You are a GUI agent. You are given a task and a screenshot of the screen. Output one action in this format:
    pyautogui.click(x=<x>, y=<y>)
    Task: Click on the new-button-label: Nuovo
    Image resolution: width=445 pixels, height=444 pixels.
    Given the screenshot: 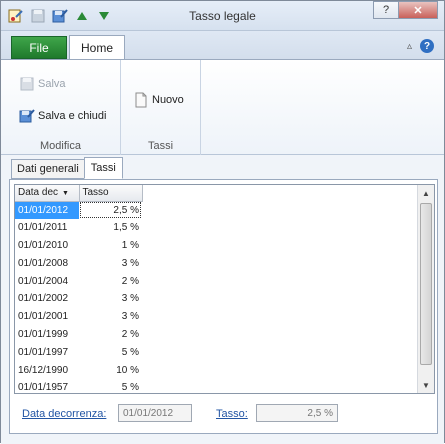 What is the action you would take?
    pyautogui.click(x=168, y=100)
    